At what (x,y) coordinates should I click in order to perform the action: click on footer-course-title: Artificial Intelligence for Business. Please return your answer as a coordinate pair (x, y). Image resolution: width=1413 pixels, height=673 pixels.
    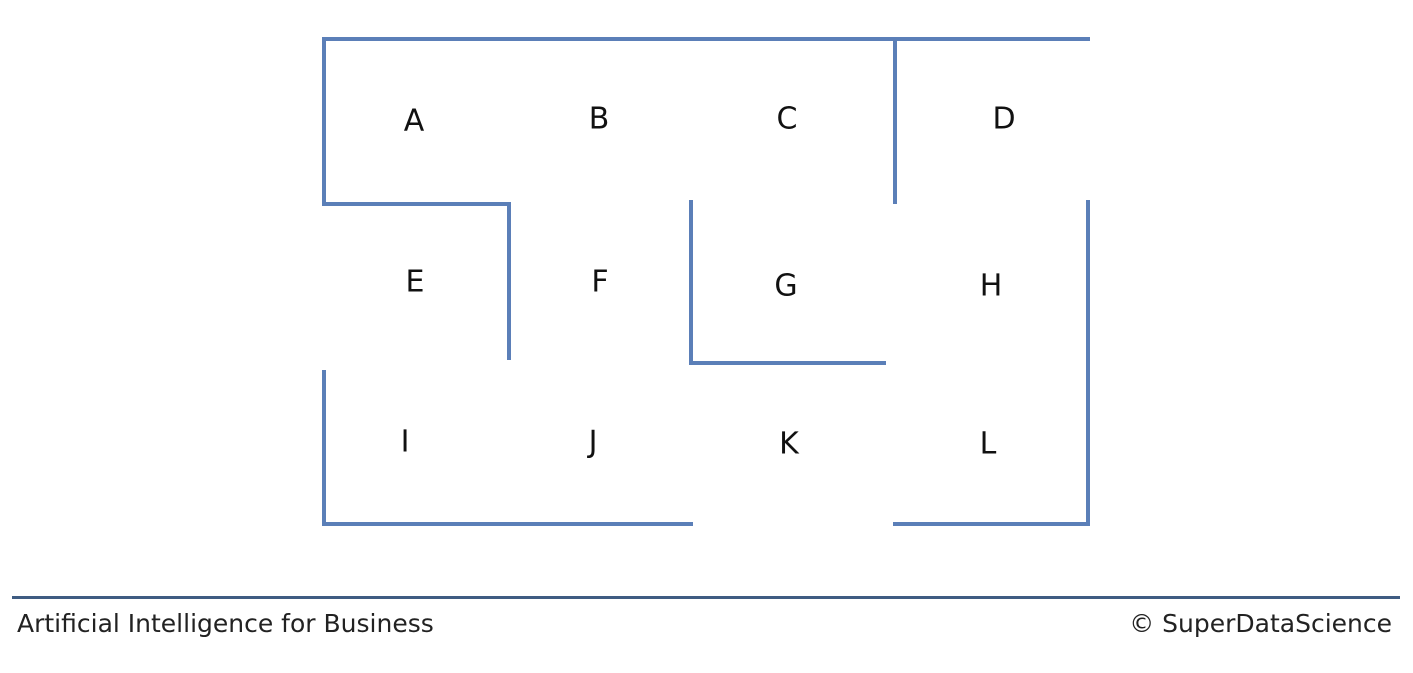
    Looking at the image, I should click on (225, 623).